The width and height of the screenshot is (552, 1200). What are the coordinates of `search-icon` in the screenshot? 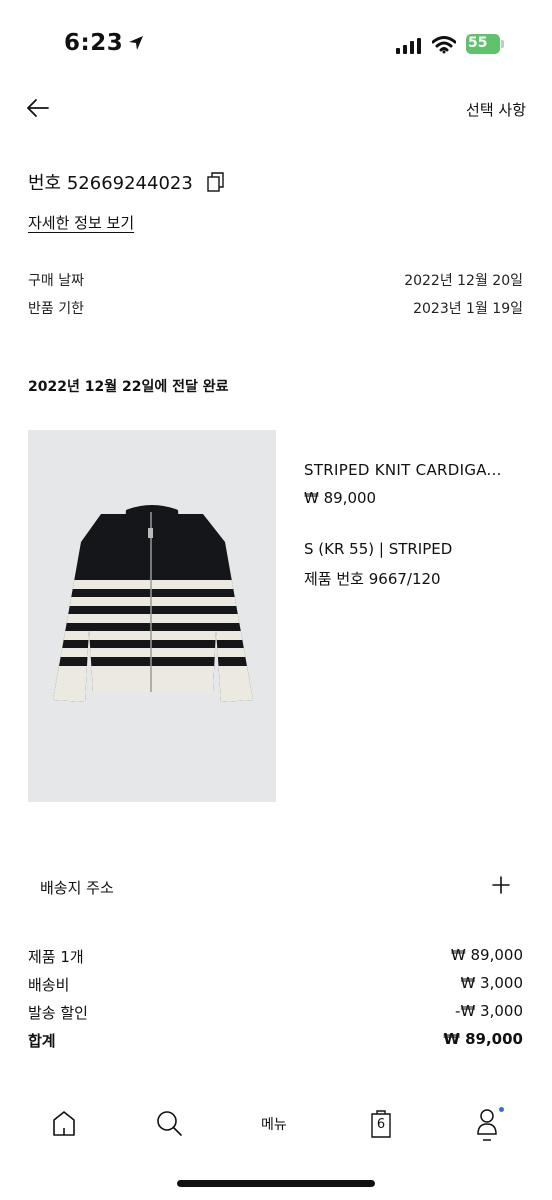 It's located at (169, 1123).